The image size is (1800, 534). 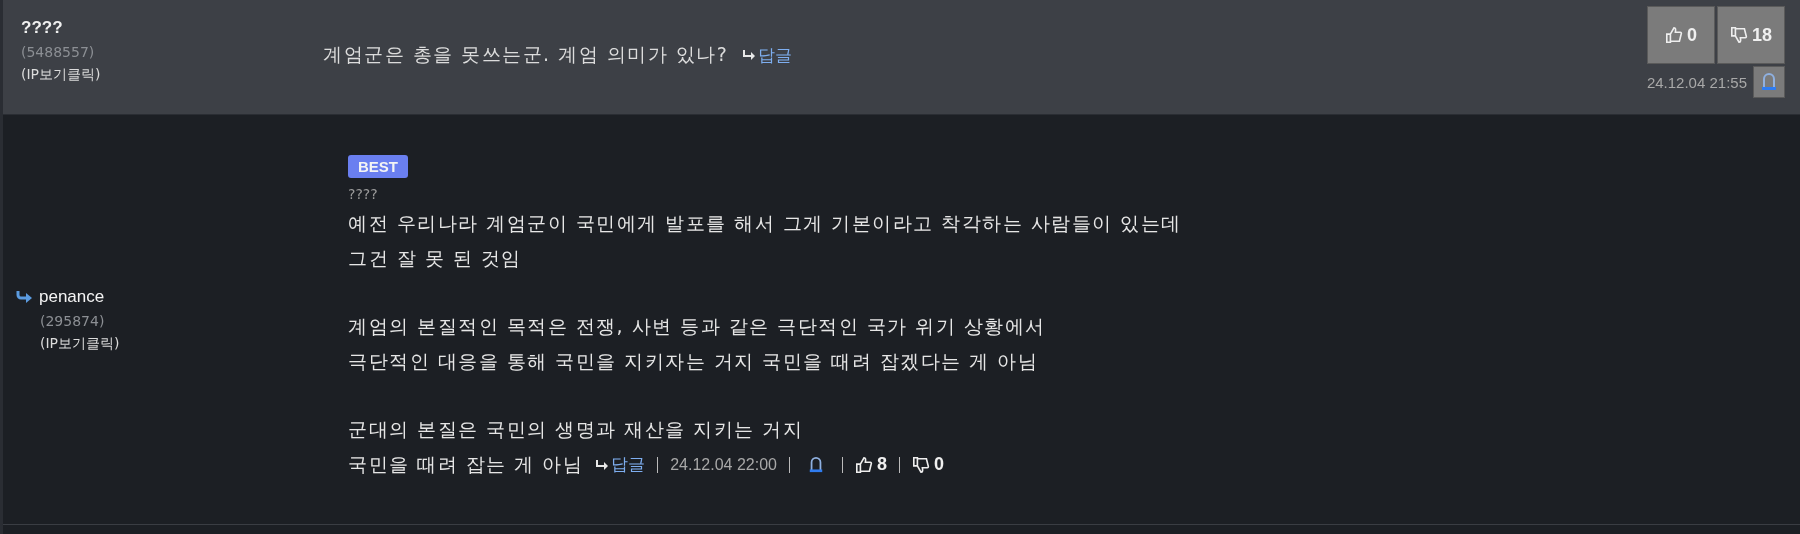 What do you see at coordinates (1751, 35) in the screenshot?
I see `dislike-button: 18` at bounding box center [1751, 35].